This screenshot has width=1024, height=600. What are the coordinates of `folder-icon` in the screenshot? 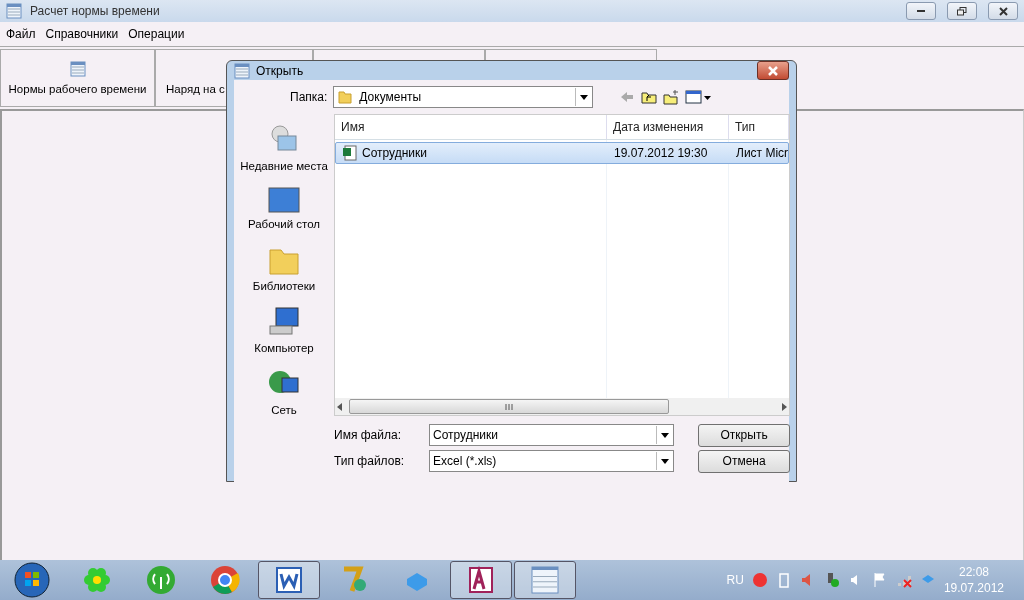 It's located at (345, 97).